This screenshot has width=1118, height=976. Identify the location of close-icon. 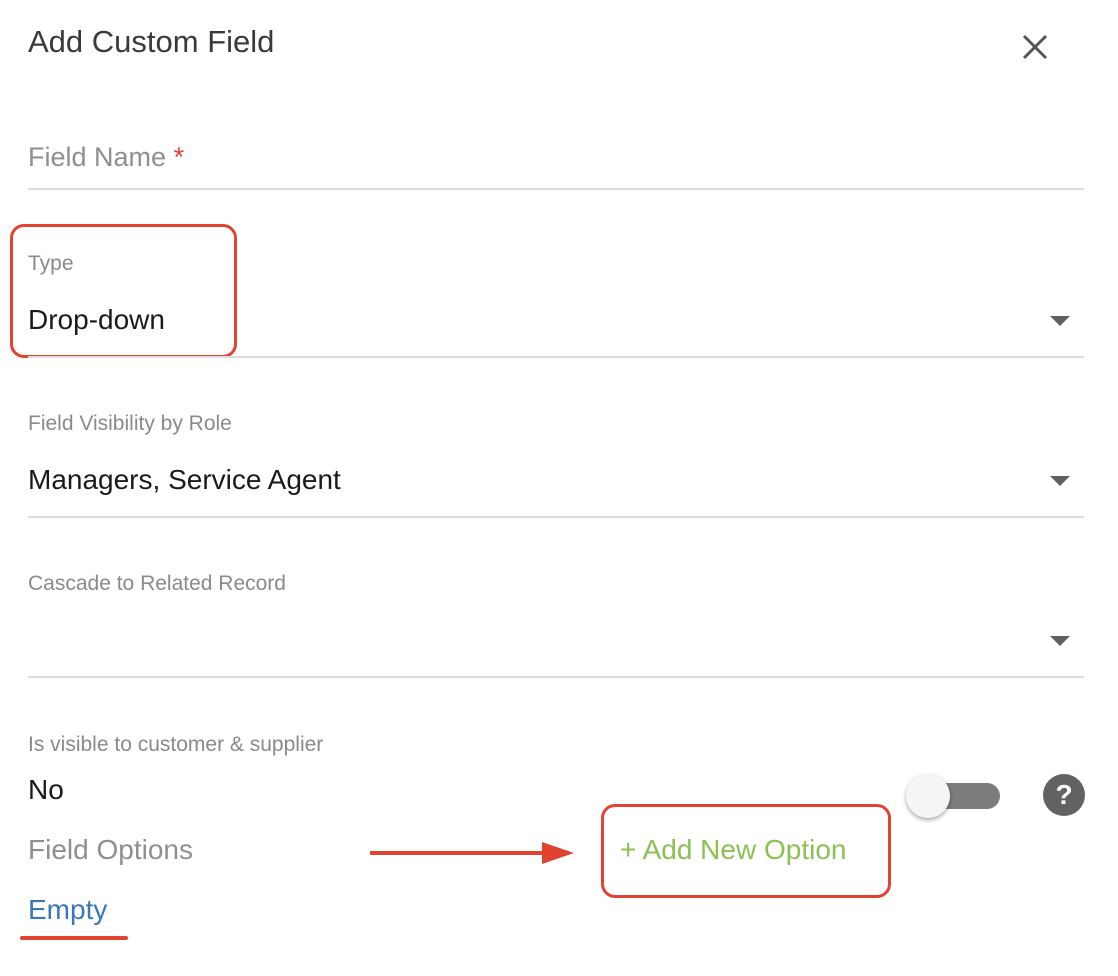
(1035, 47).